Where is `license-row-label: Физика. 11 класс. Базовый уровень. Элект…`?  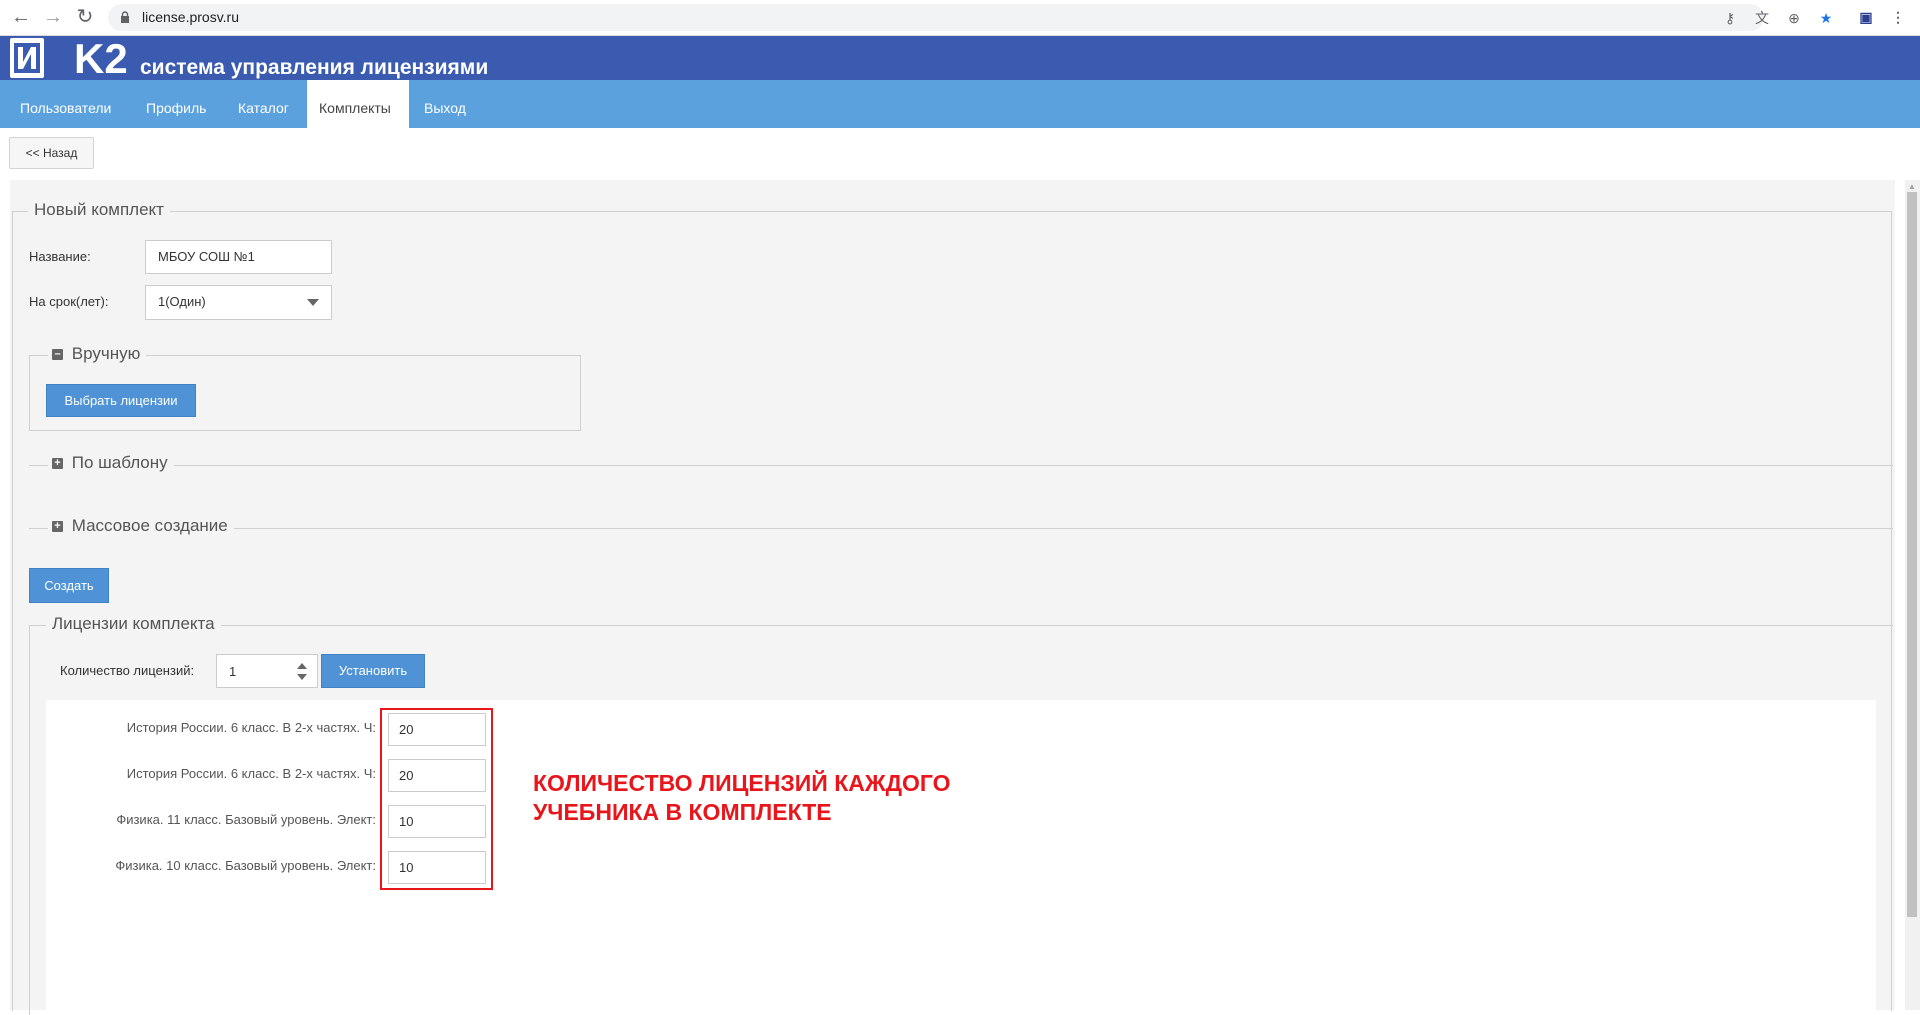 license-row-label: Физика. 11 класс. Базовый уровень. Элект… is located at coordinates (246, 819).